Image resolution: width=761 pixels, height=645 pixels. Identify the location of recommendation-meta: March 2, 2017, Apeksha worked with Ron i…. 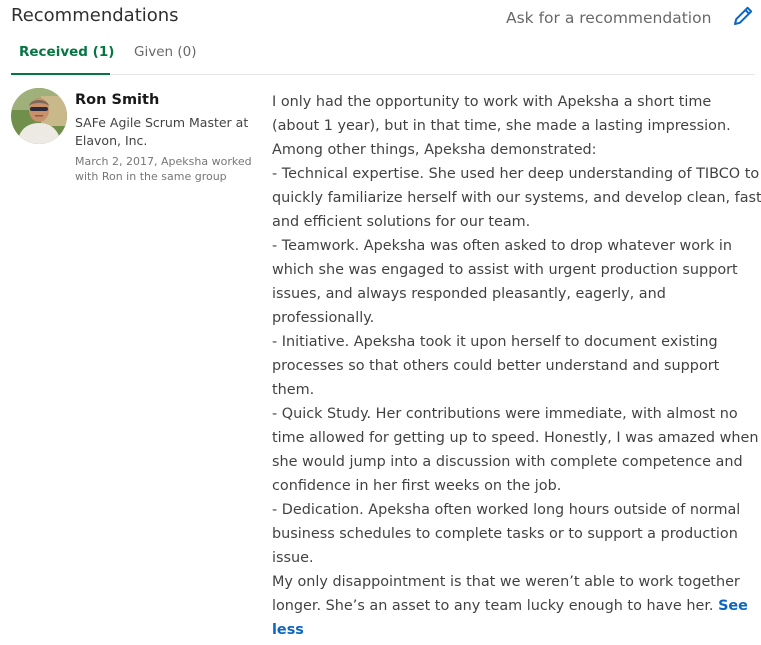
(165, 169).